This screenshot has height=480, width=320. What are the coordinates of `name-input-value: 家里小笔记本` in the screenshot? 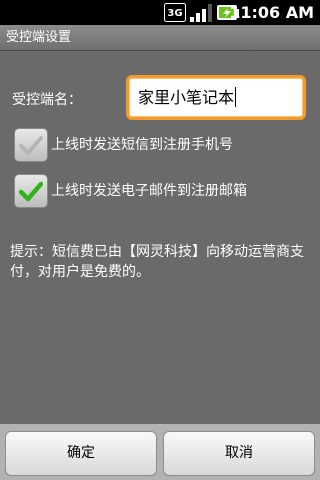 It's located at (187, 97).